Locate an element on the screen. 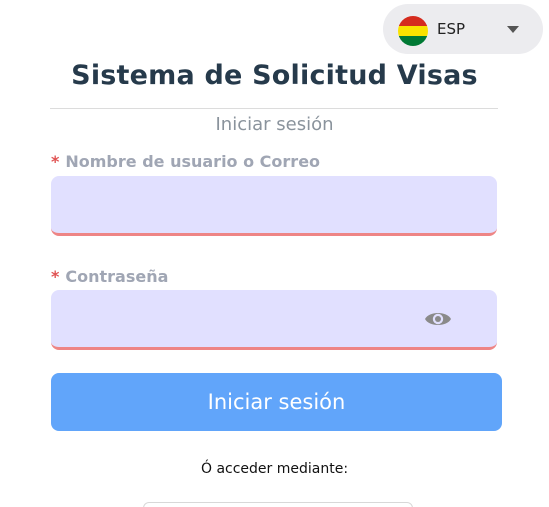 The image size is (549, 507). password-label: * Contraseña is located at coordinates (109, 276).